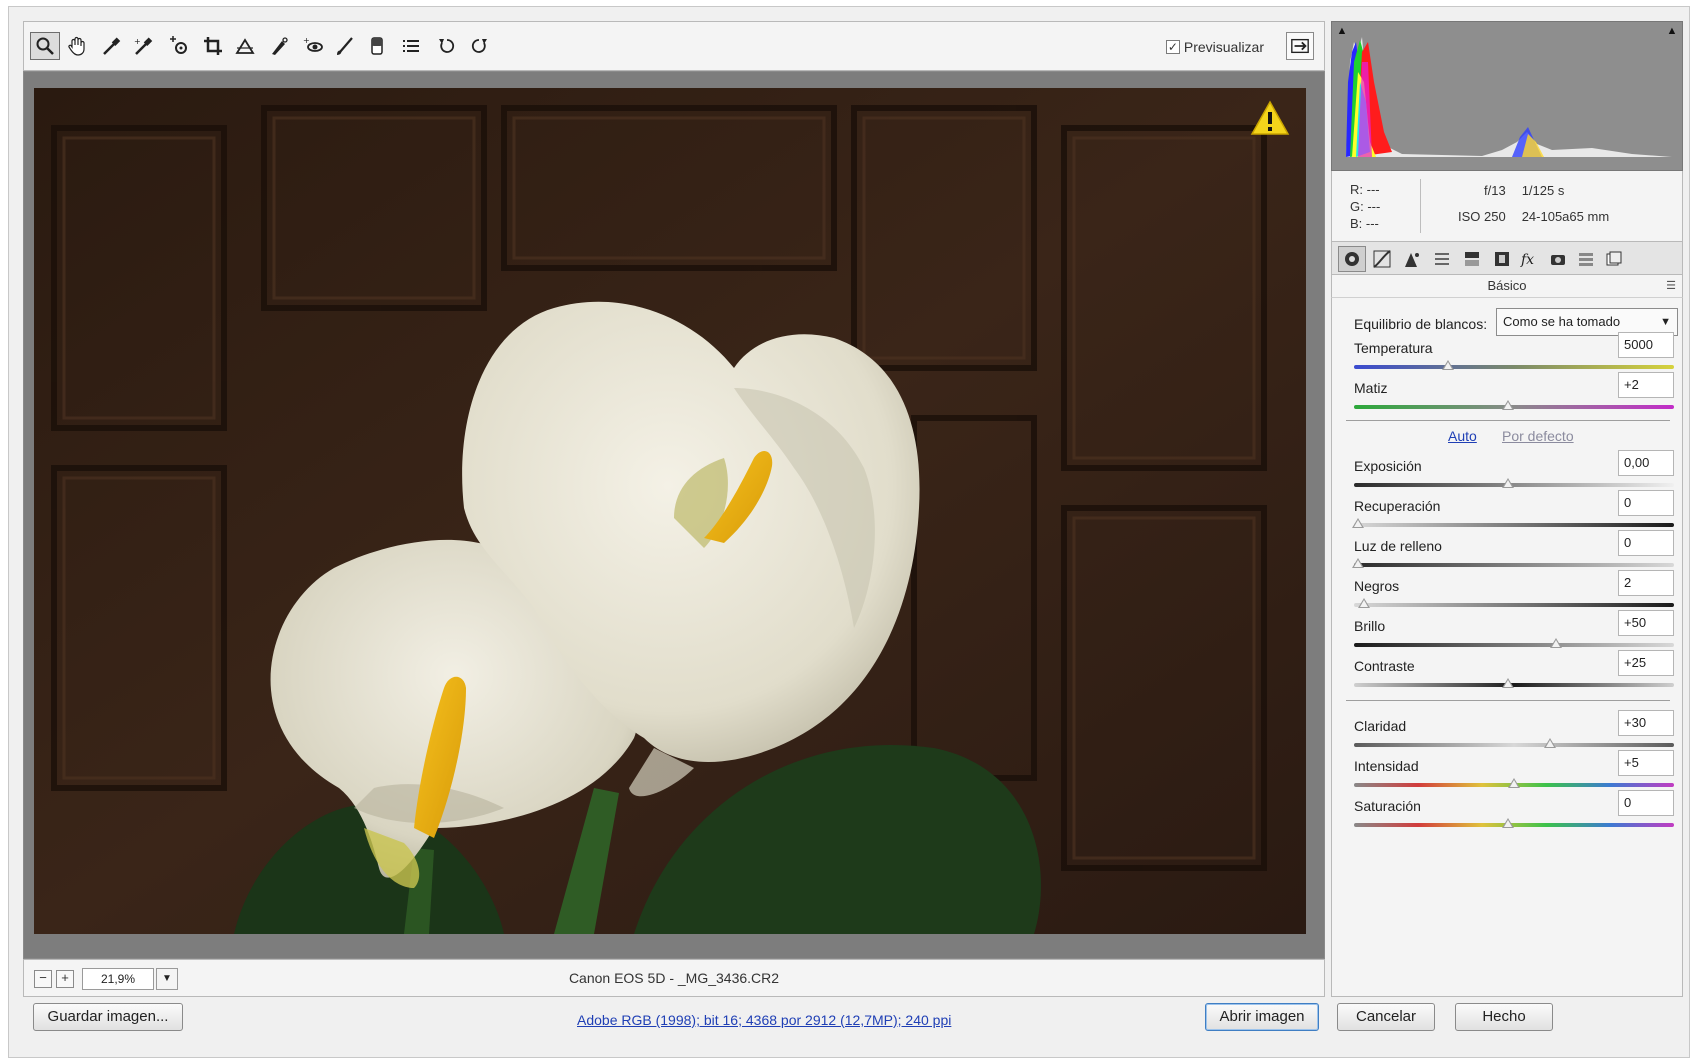 The image size is (1690, 1058). I want to click on red-eye-removal-tool-icon: +, so click(313, 46).